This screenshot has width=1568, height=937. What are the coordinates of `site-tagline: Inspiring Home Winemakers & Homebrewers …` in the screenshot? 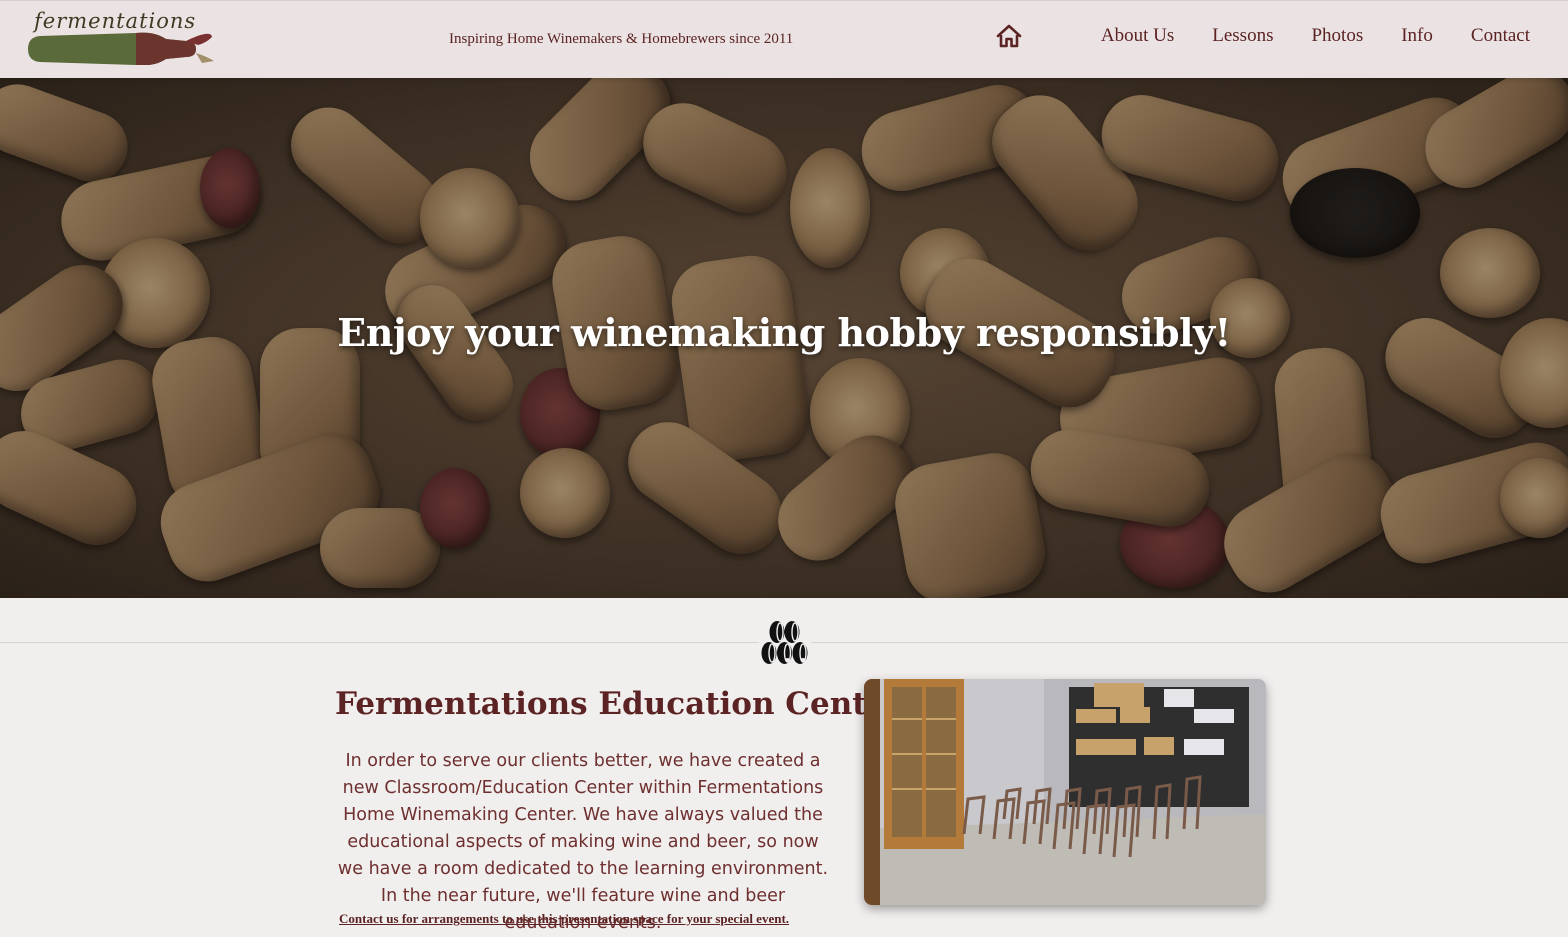 It's located at (621, 39).